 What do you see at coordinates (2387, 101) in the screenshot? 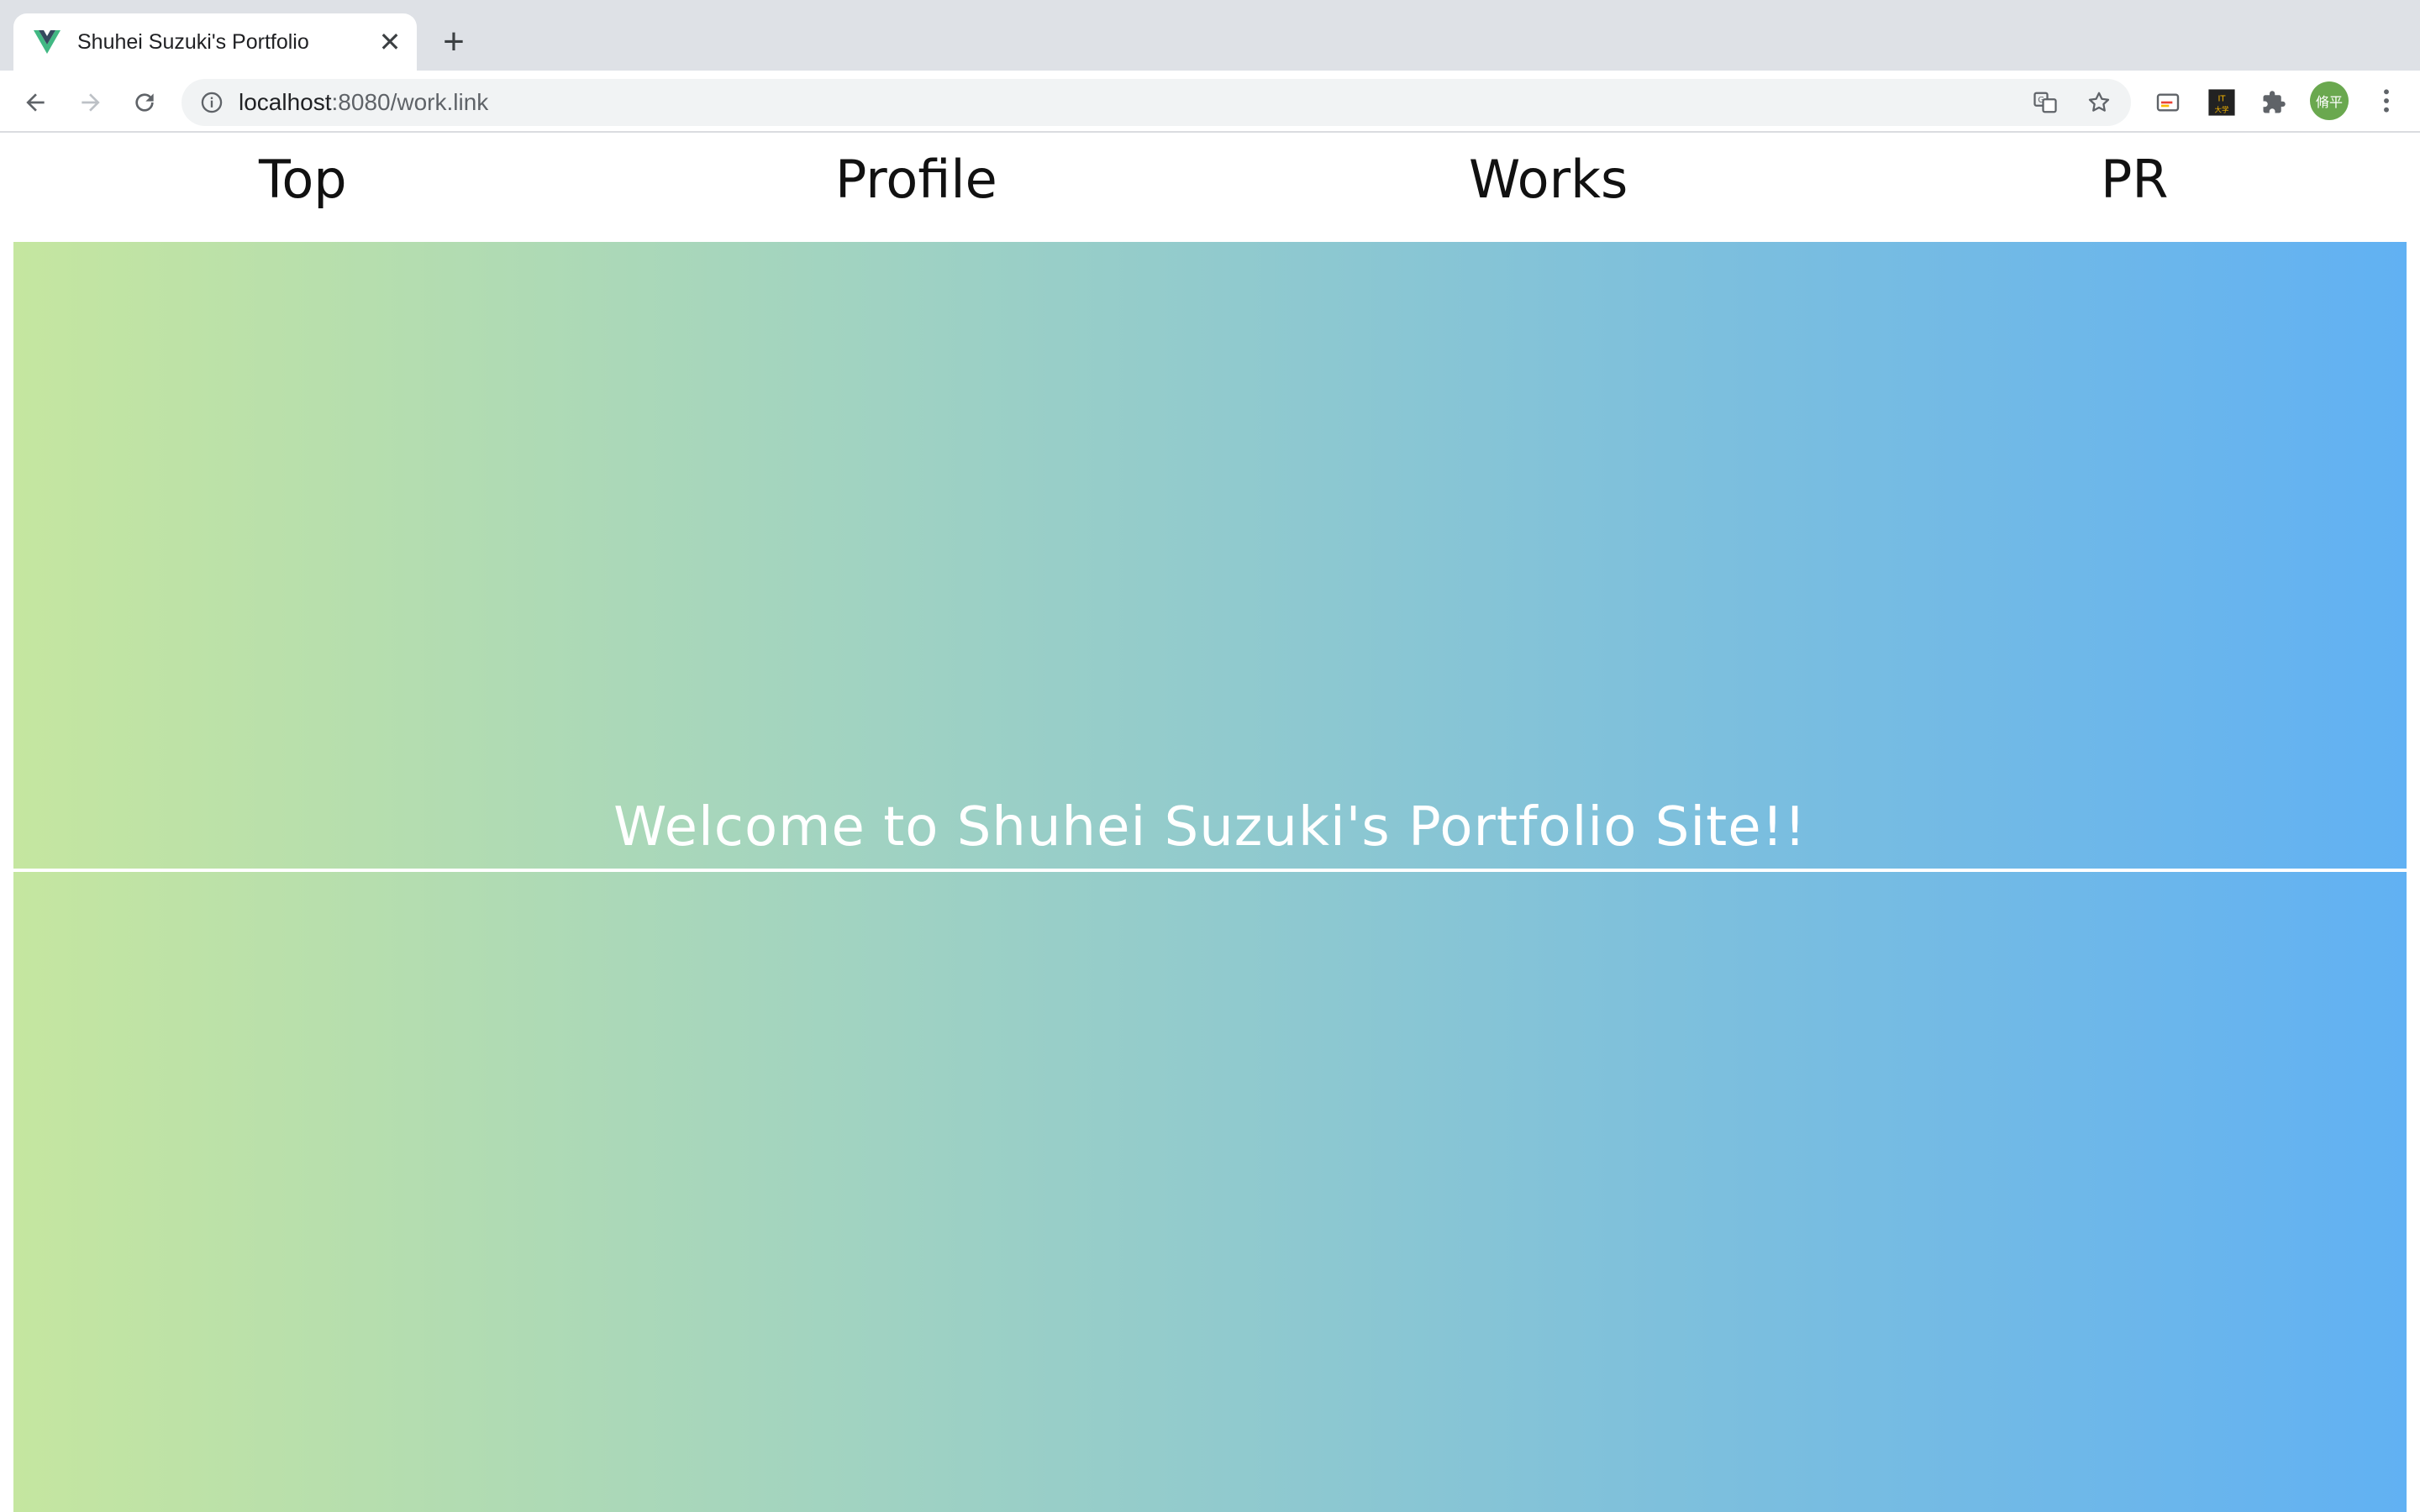
I see `browser-menu-icon` at bounding box center [2387, 101].